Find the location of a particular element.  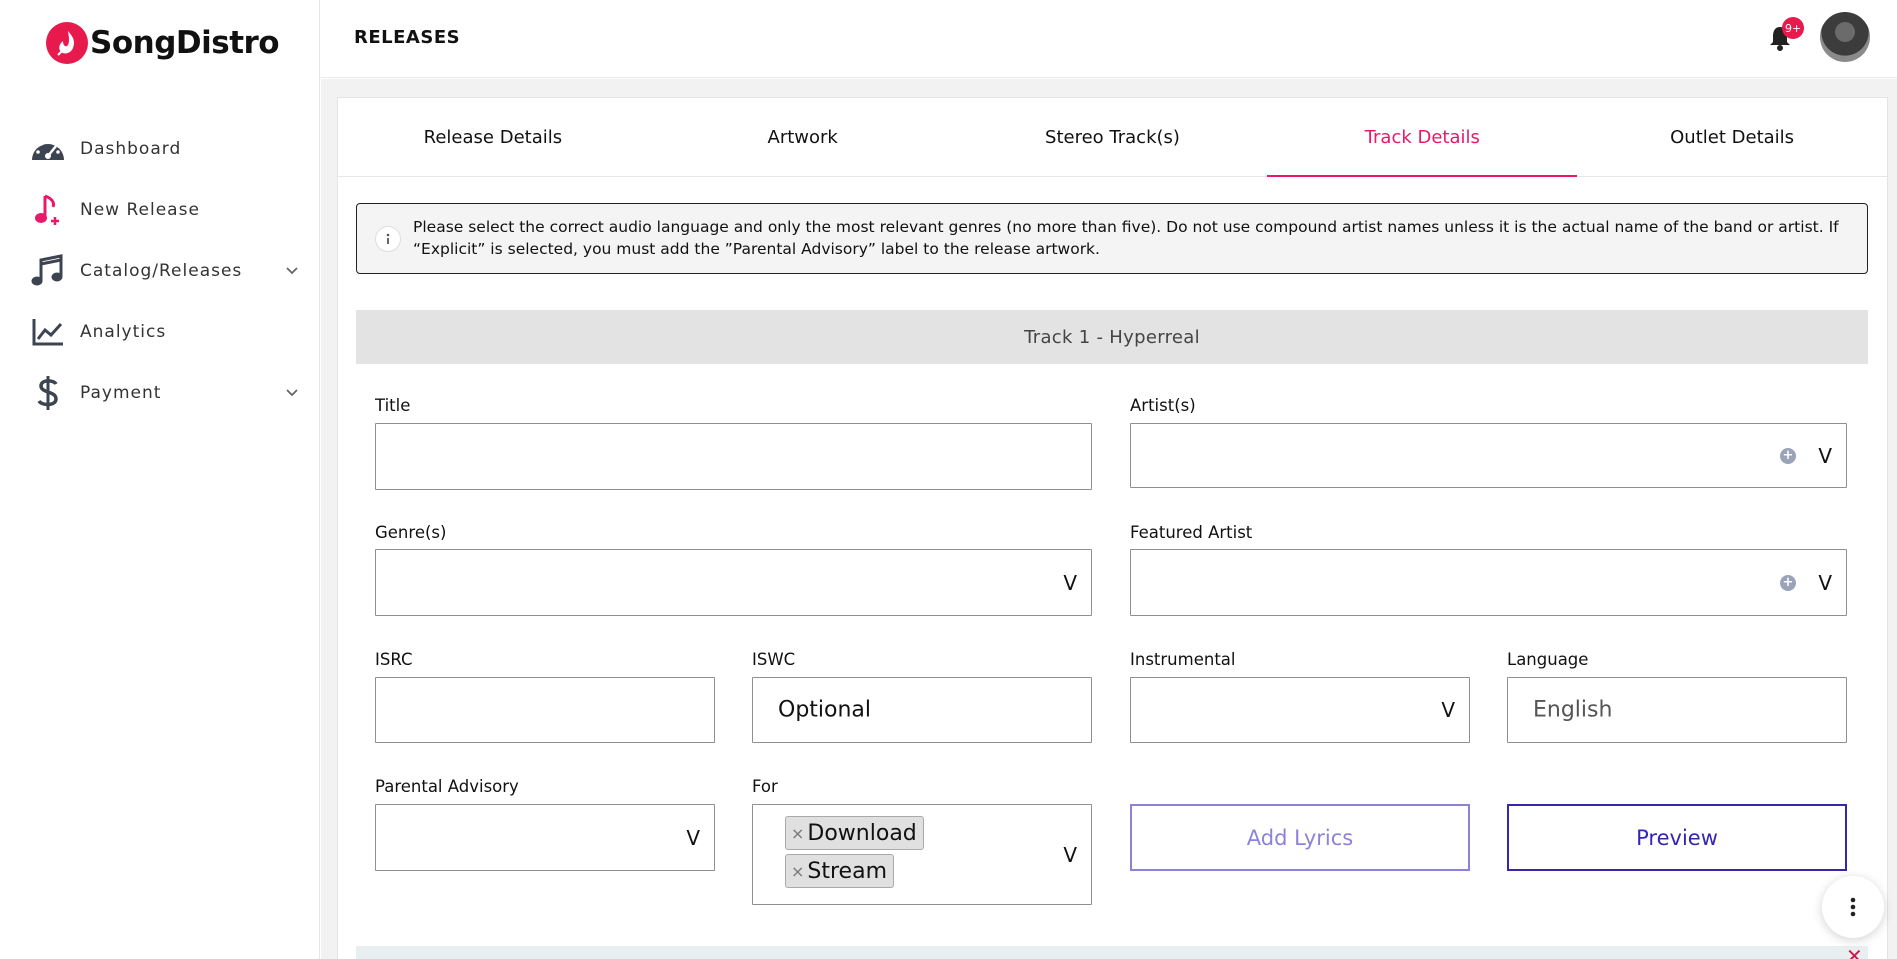

title-label: Title is located at coordinates (393, 405).